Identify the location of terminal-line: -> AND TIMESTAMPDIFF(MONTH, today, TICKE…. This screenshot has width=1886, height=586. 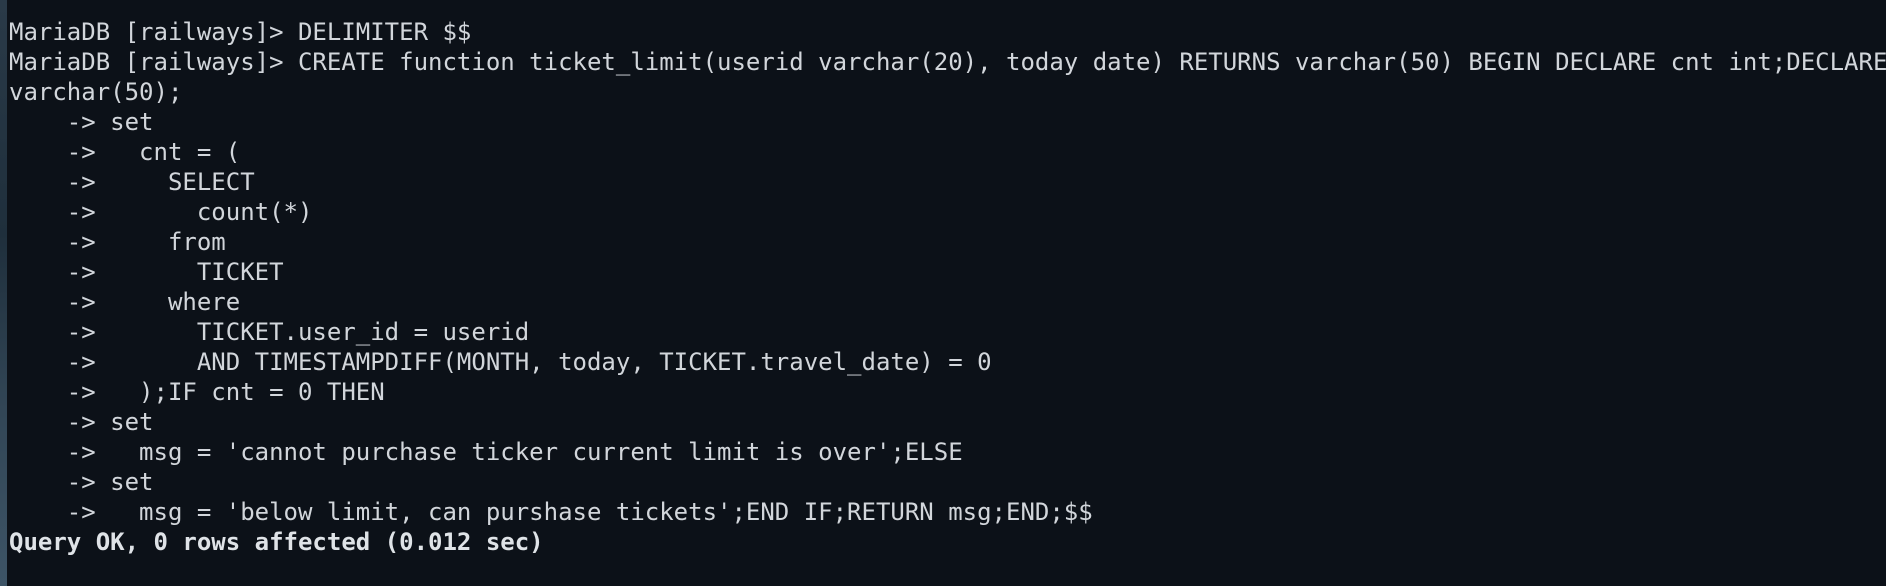
(500, 362).